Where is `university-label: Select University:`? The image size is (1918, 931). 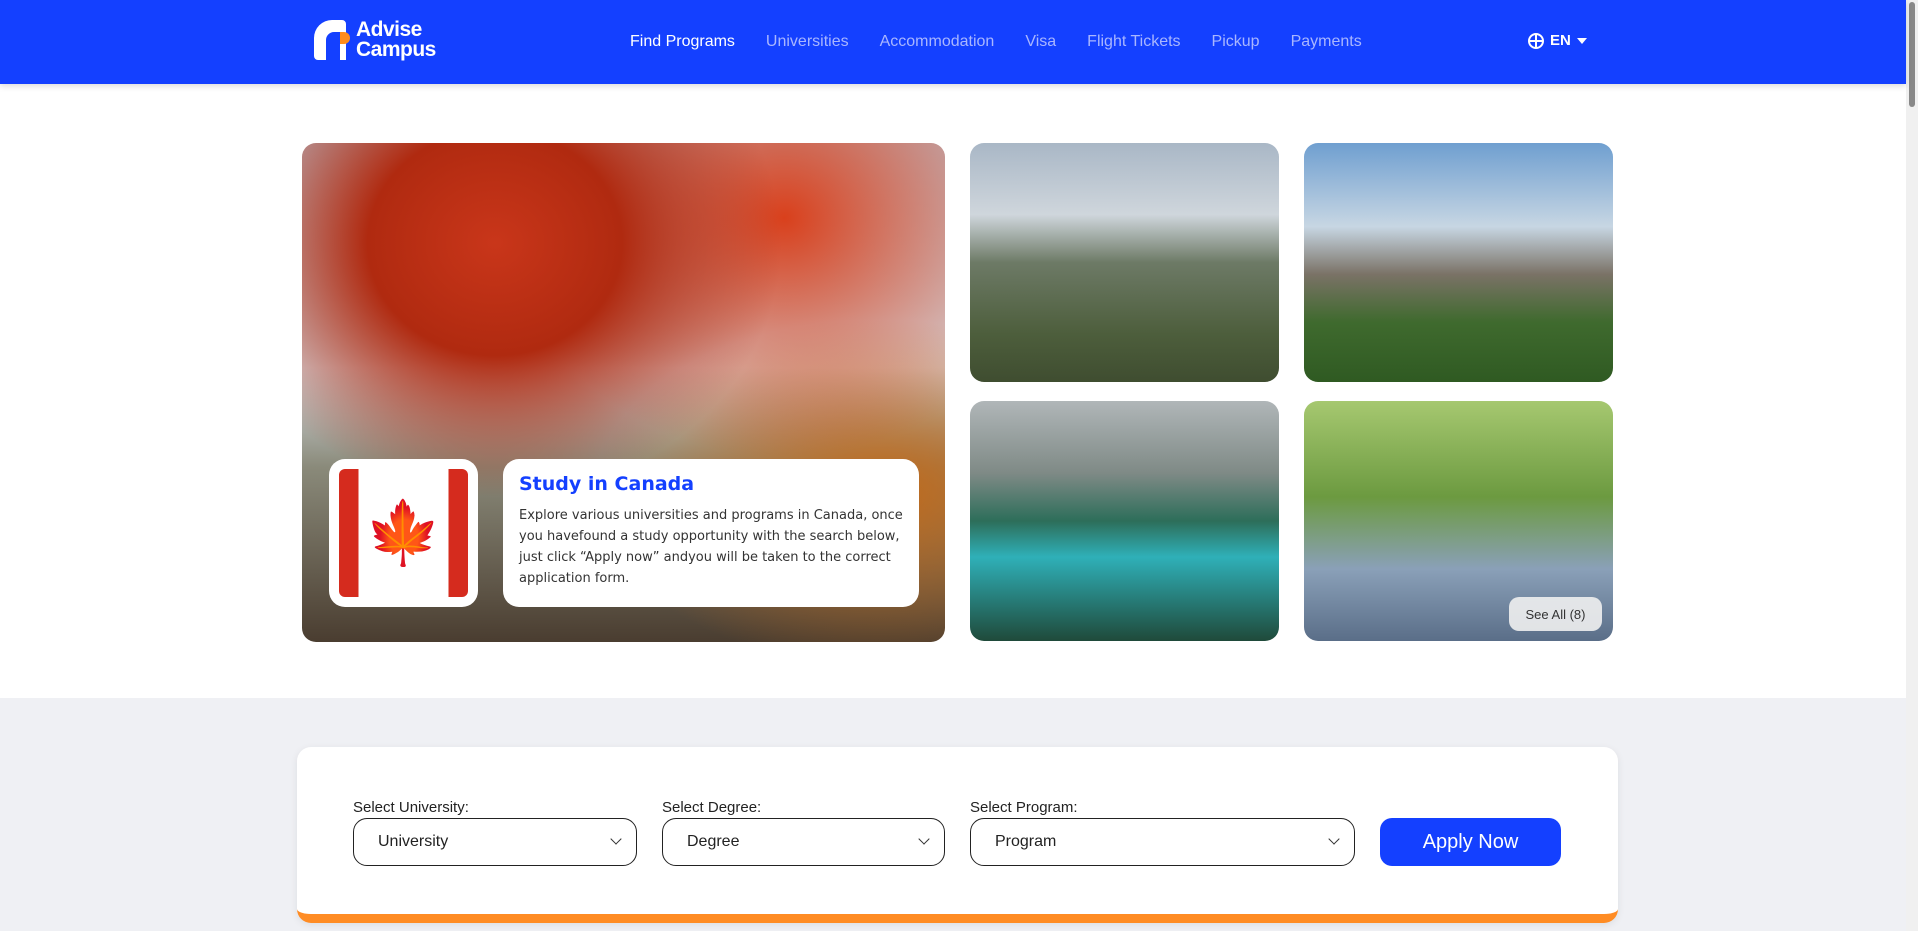 university-label: Select University: is located at coordinates (411, 807).